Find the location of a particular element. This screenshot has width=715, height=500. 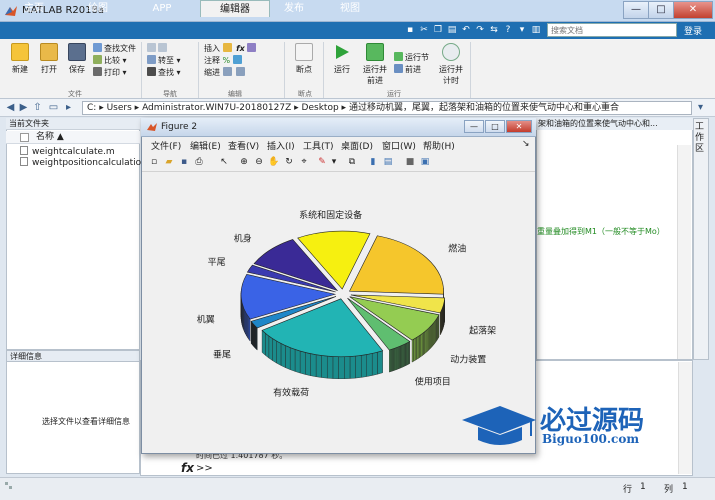

nav-small-buttons: 转至 ▾ 查找 ▾ is located at coordinates (164, 61).